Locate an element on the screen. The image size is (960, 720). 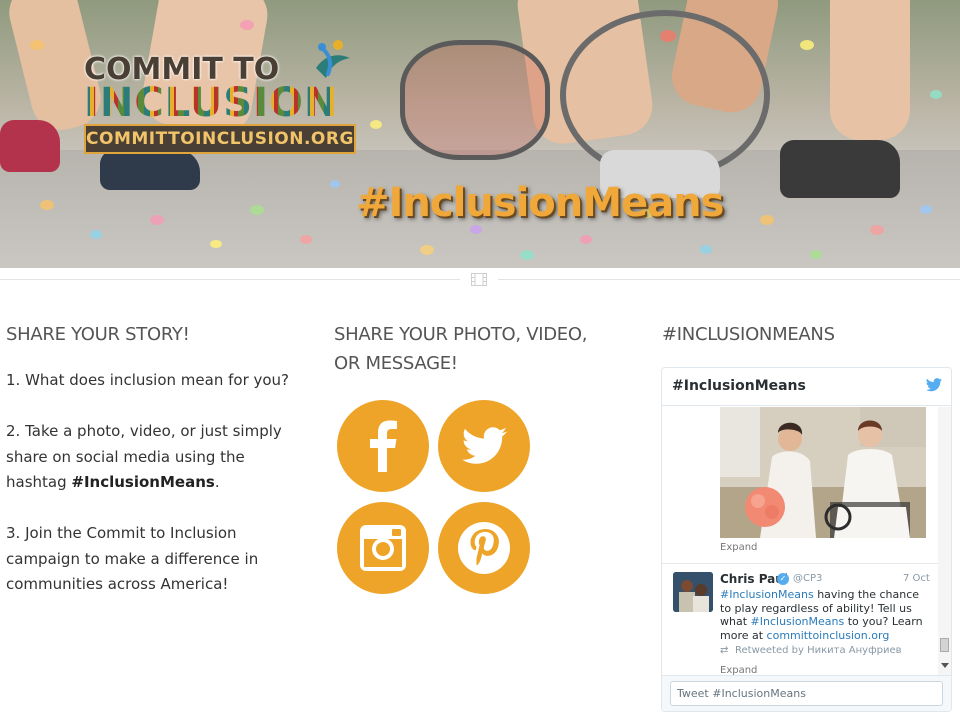
logo-title-line2: INCLUSION is located at coordinates (211, 103).